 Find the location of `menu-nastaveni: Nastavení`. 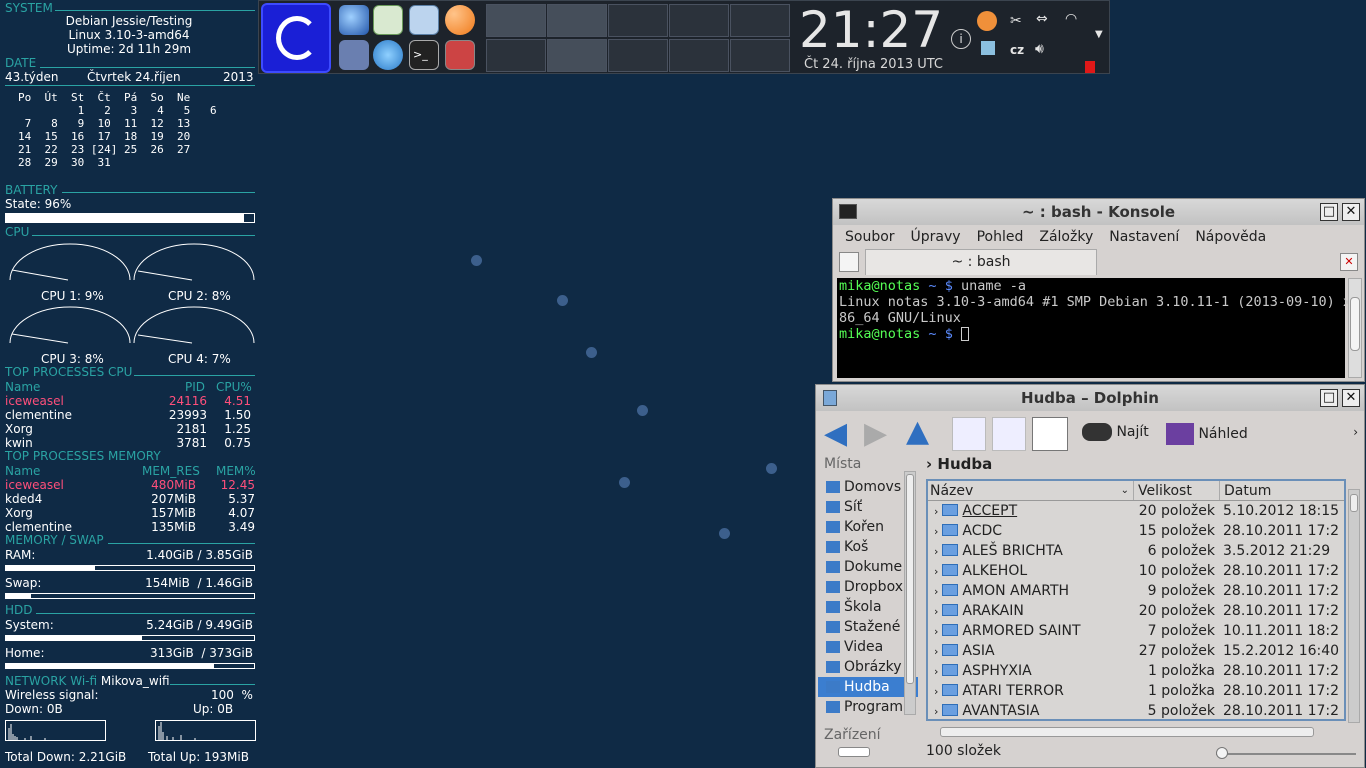

menu-nastaveni: Nastavení is located at coordinates (1144, 237).